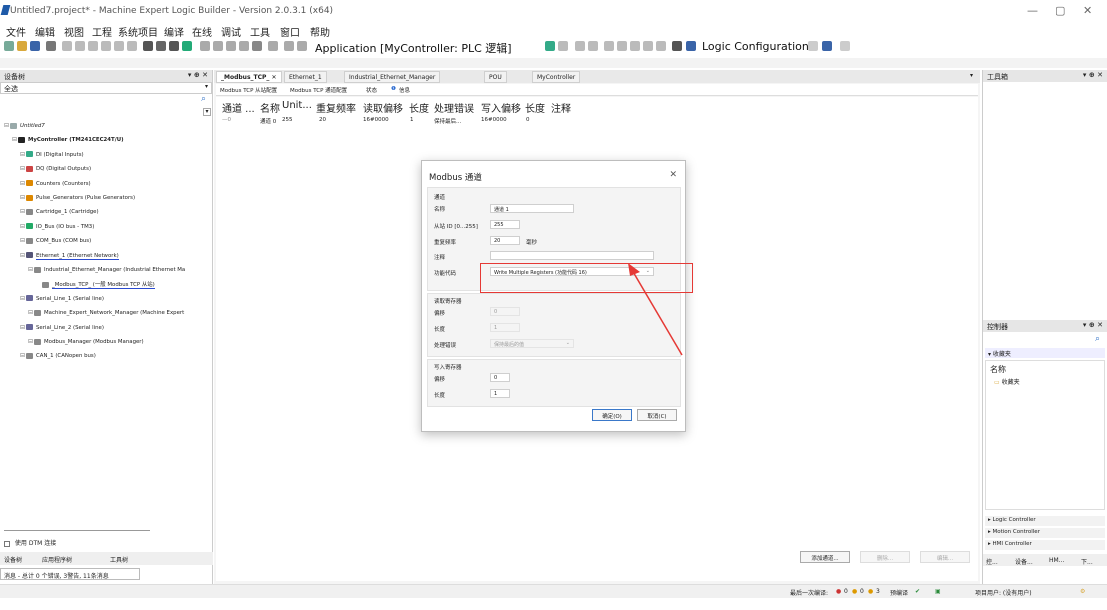 The width and height of the screenshot is (1107, 610). I want to click on logic-config-icon, so click(691, 46).